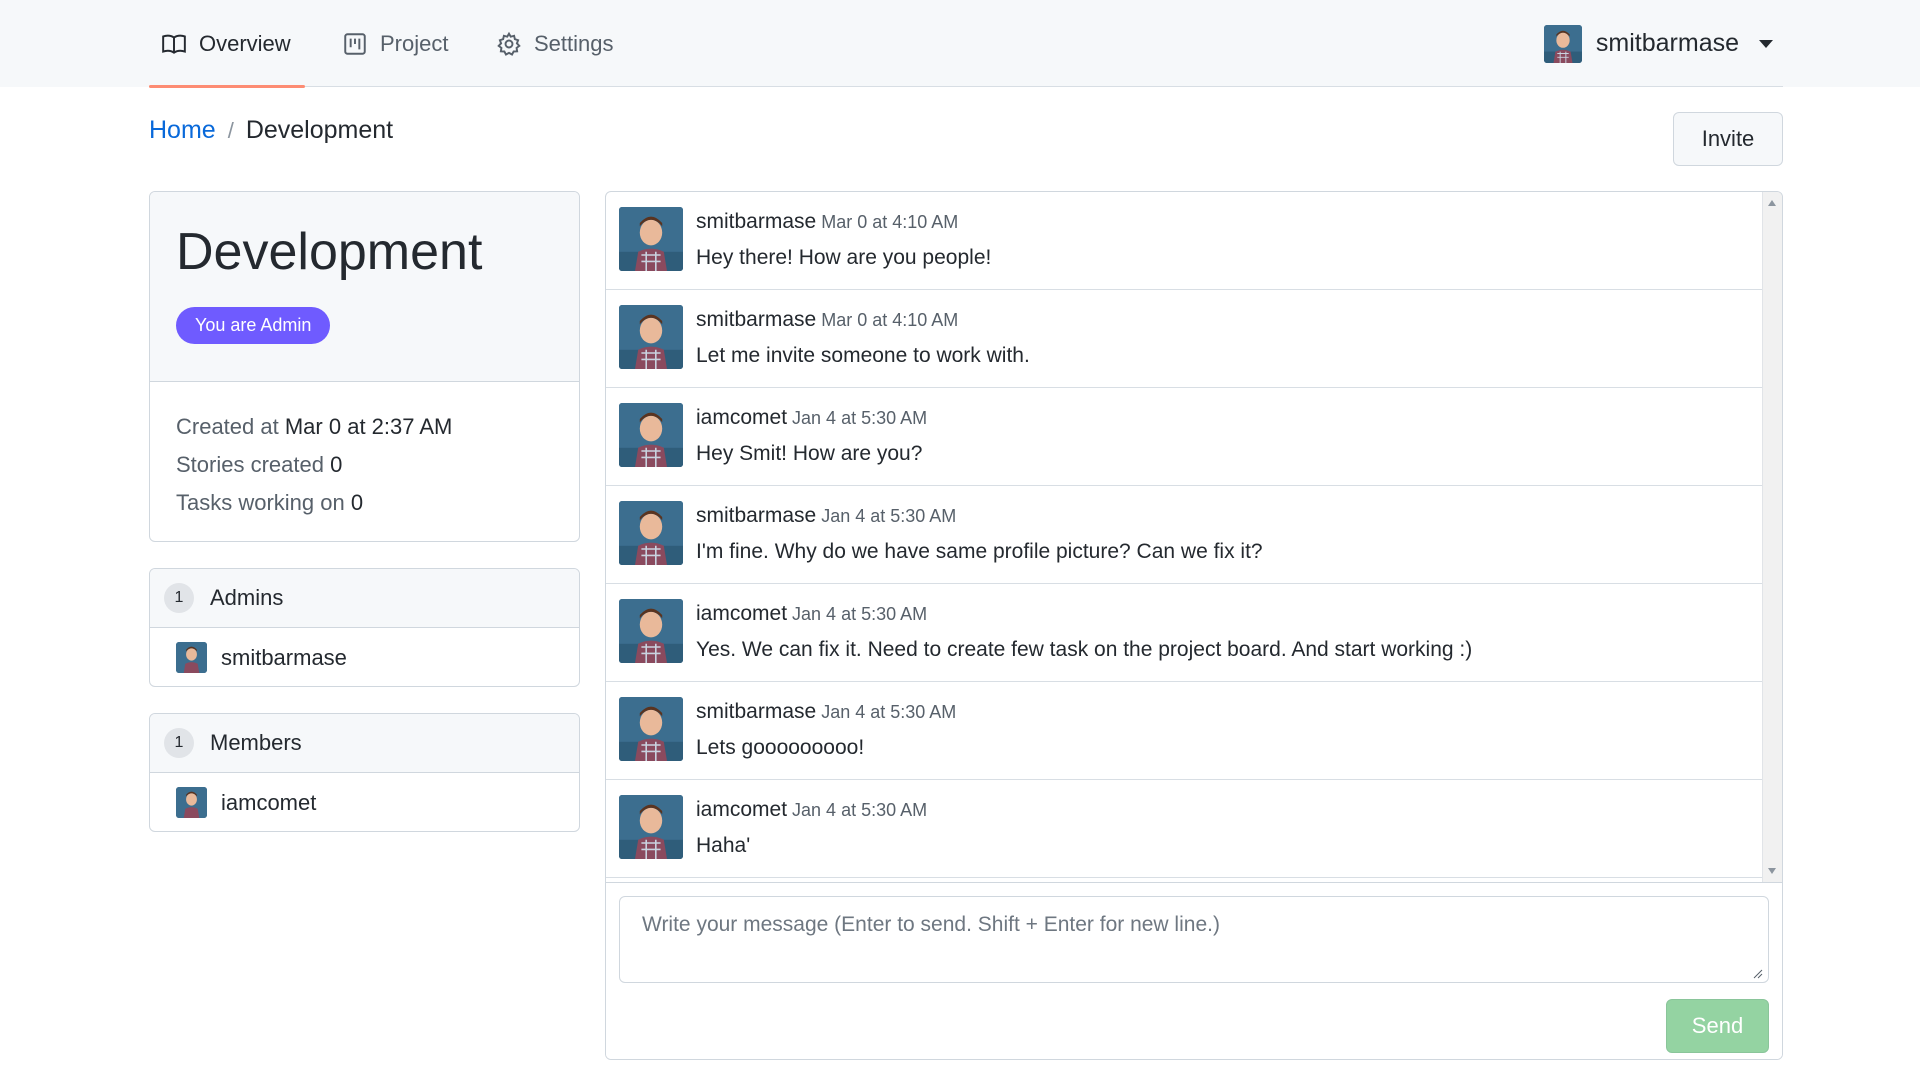 This screenshot has width=1920, height=1080. I want to click on tab-overview-label: Overview, so click(245, 43).